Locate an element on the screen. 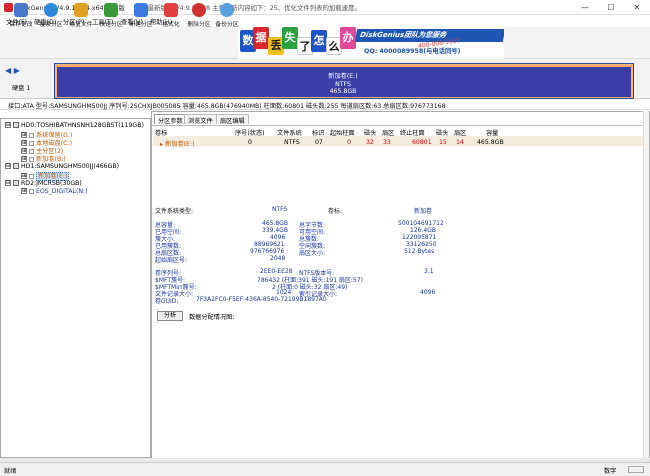 The height and width of the screenshot is (476, 650). detail-value: 500104691712 is located at coordinates (421, 223).